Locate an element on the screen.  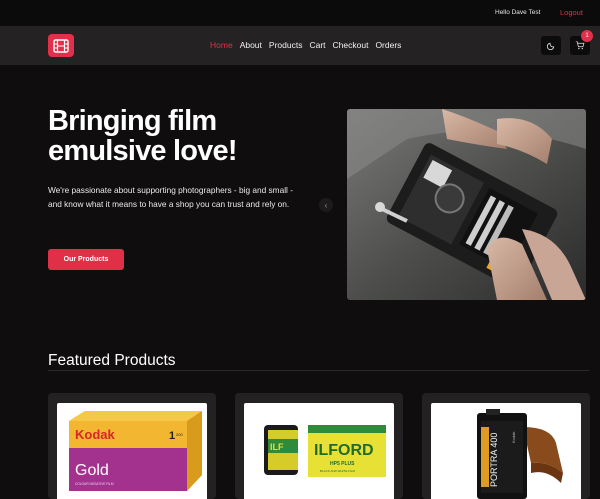
nav-orders: Orders is located at coordinates (388, 45).